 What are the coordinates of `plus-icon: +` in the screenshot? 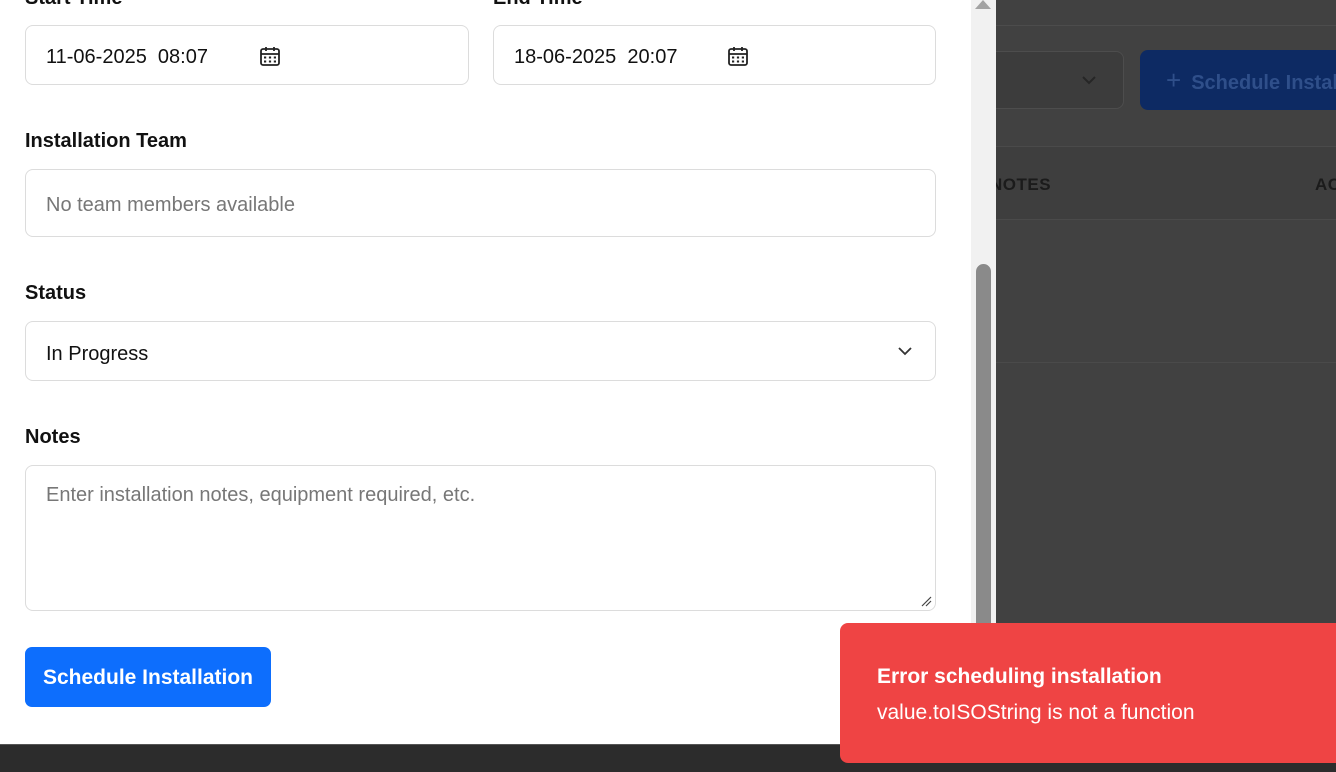 It's located at (1174, 80).